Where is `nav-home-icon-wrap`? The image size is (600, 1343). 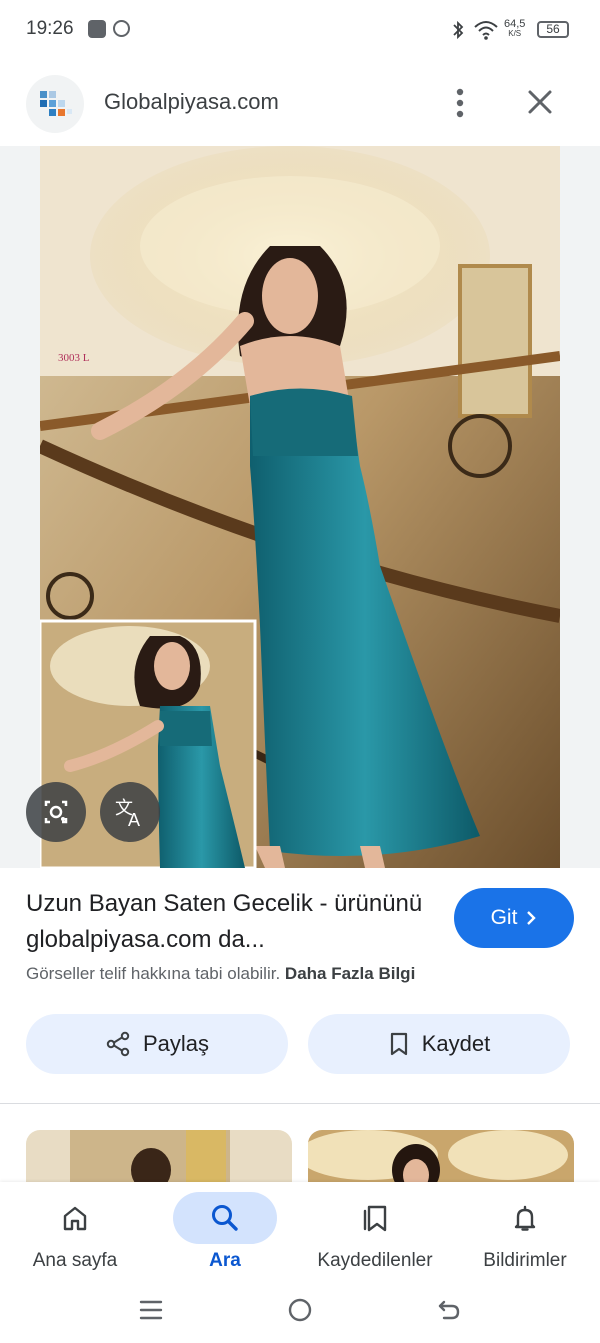
nav-home-icon-wrap is located at coordinates (75, 1218).